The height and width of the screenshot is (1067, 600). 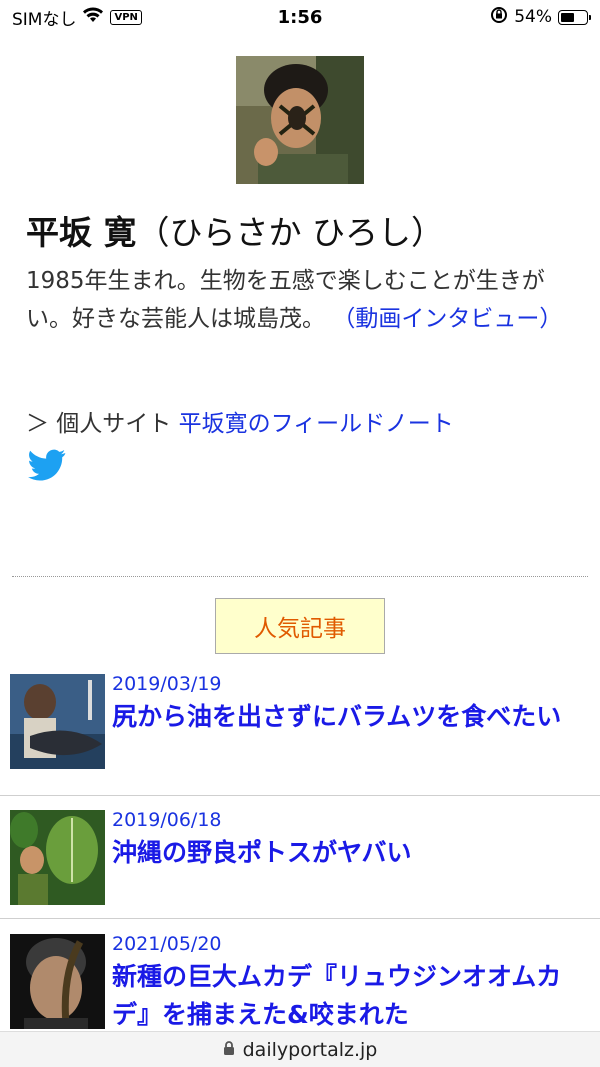 I want to click on lock-icon, so click(x=229, y=1050).